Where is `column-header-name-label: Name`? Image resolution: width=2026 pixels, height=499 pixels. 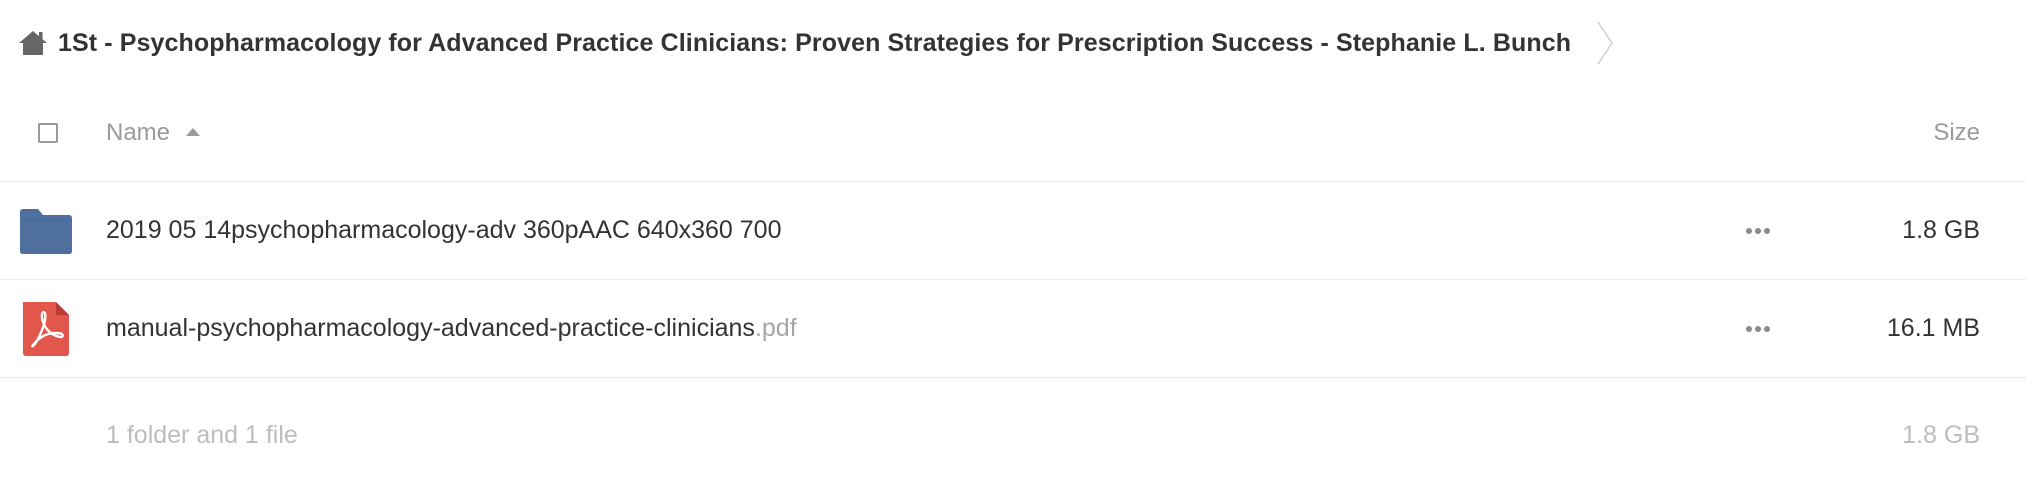
column-header-name-label: Name is located at coordinates (138, 132).